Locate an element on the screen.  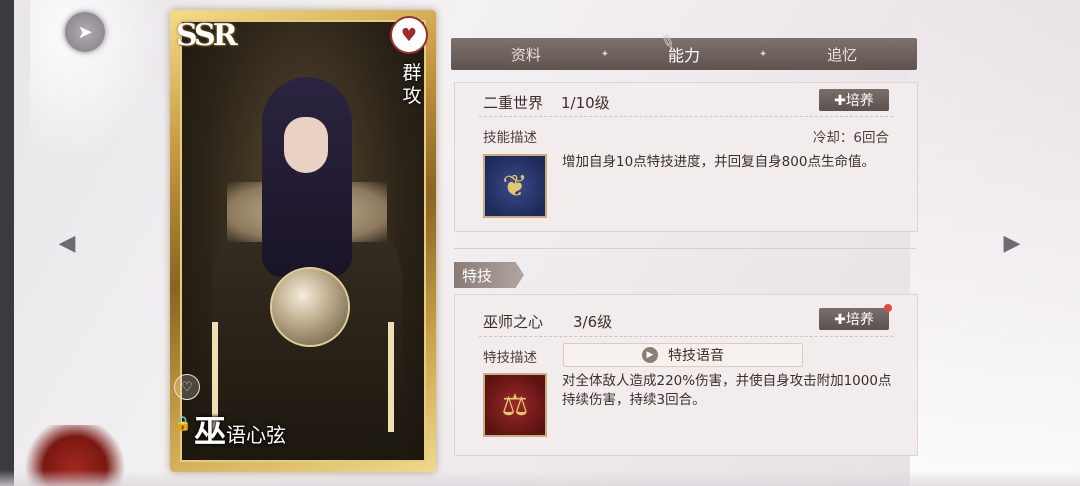
scales-glyph: ⚖ is located at coordinates (515, 405).